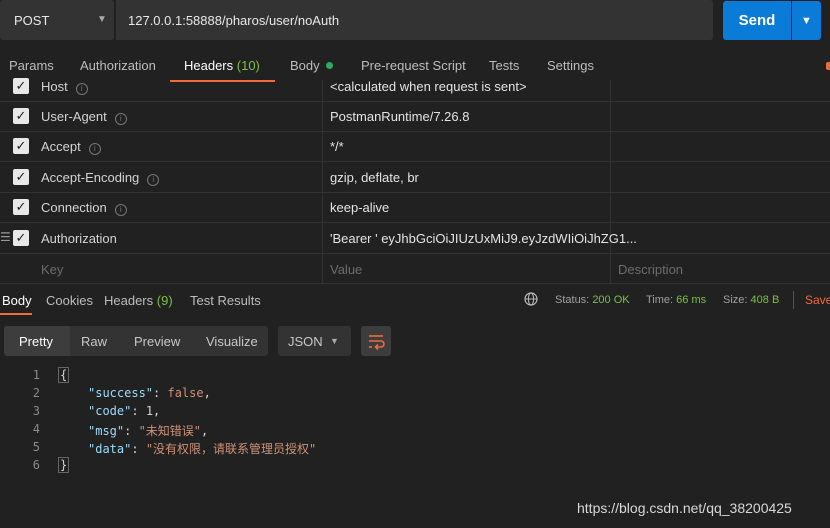  Describe the element at coordinates (305, 341) in the screenshot. I see `format-label: JSON` at that location.